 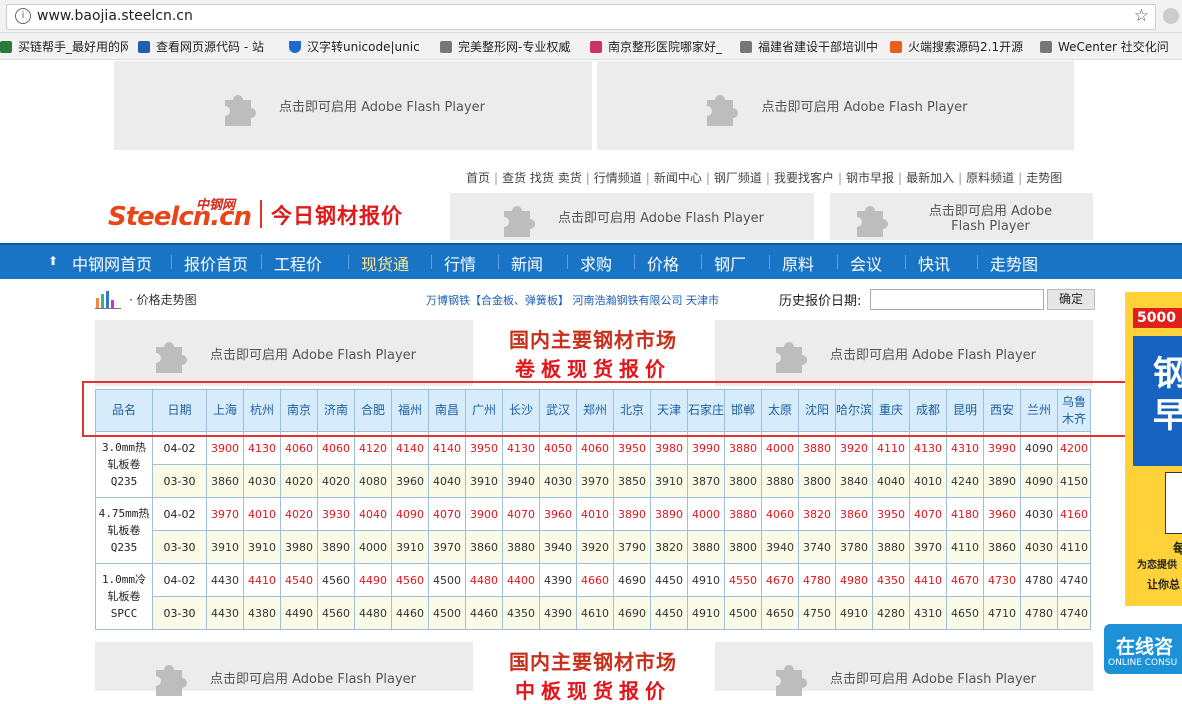 What do you see at coordinates (934, 263) in the screenshot?
I see `nav-item: 快讯` at bounding box center [934, 263].